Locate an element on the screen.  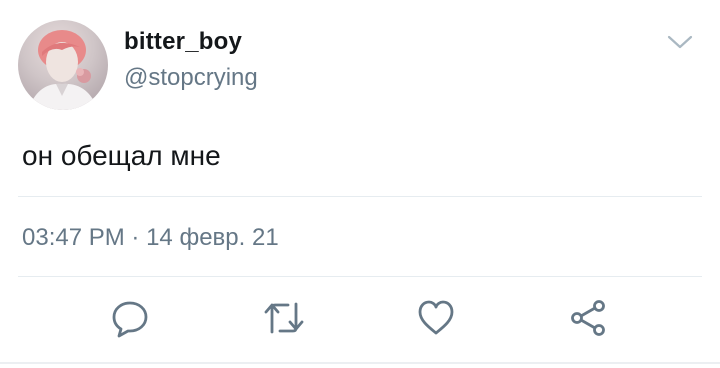
retweet-button is located at coordinates (284, 318).